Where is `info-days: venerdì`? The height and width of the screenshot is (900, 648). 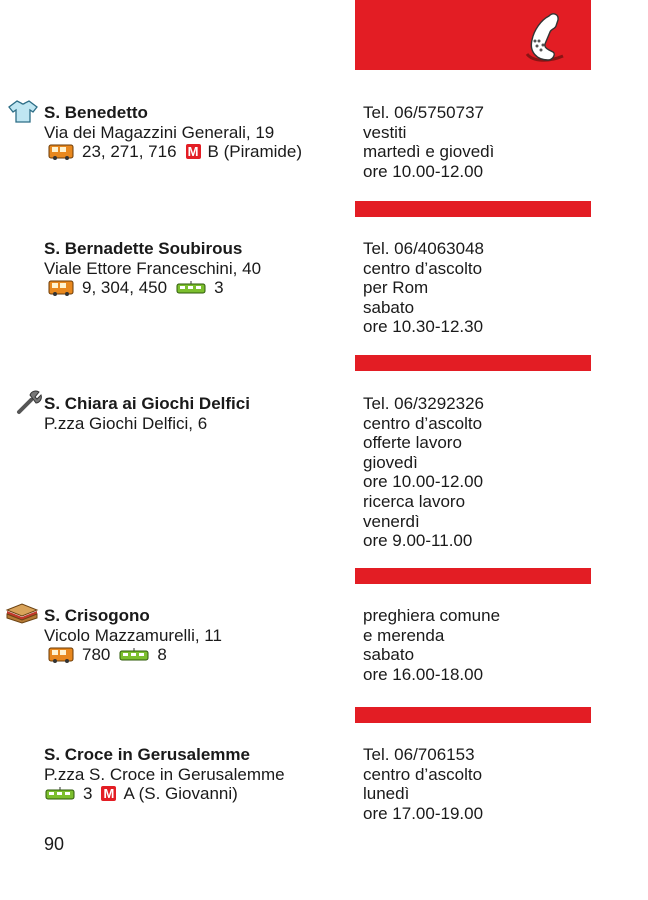 info-days: venerdì is located at coordinates (391, 521).